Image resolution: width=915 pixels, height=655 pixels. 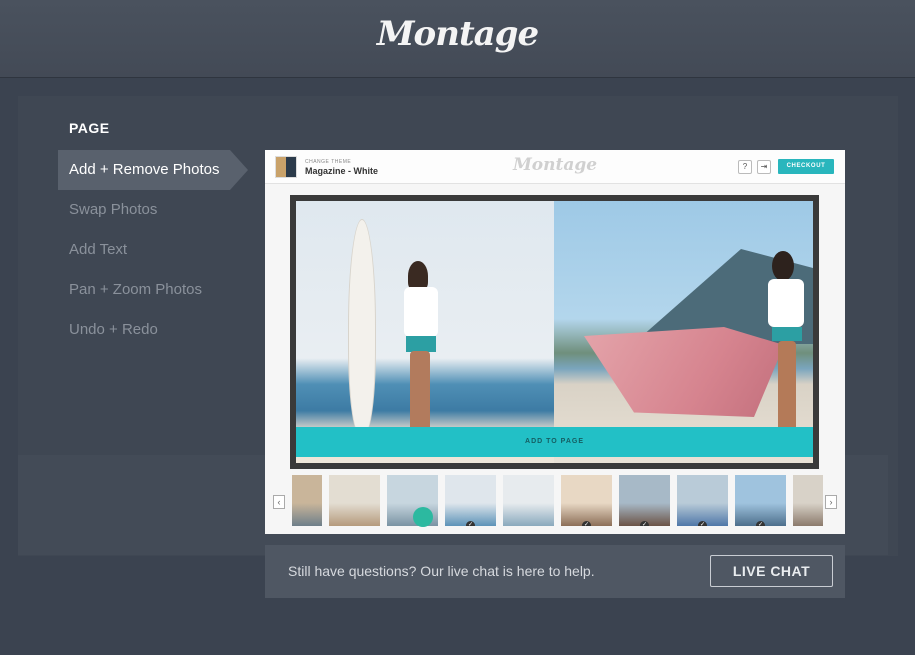 I want to click on tutorial-item: Pan + Zoom Photos, so click(x=158, y=290).